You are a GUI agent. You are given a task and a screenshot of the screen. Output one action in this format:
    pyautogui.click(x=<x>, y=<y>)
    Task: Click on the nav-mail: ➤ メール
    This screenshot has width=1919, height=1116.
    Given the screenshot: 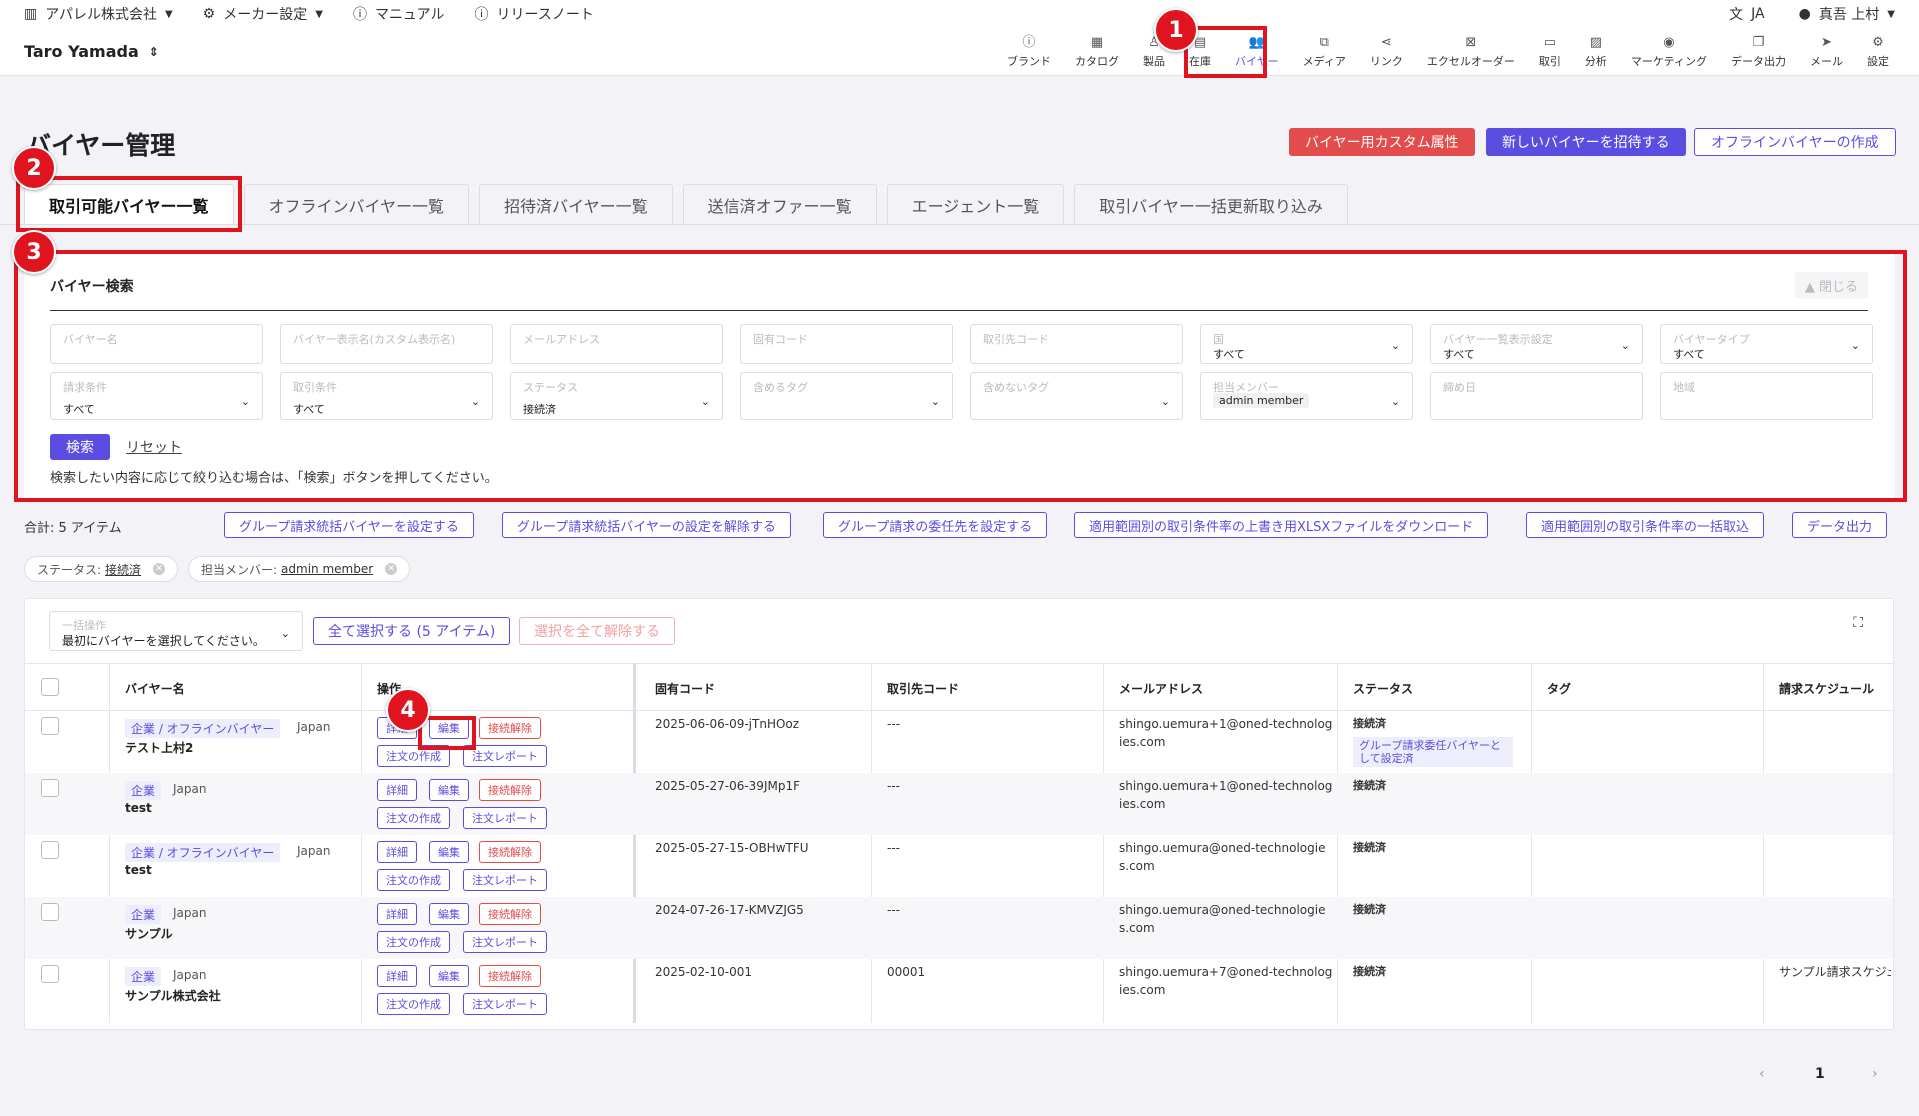 What is the action you would take?
    pyautogui.click(x=1826, y=52)
    